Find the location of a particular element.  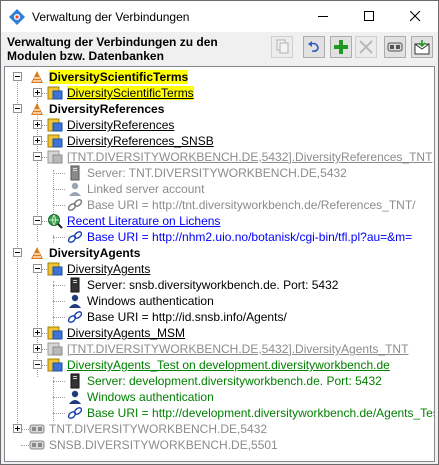

module-label: DiversityScientificTerms is located at coordinates (119, 77).